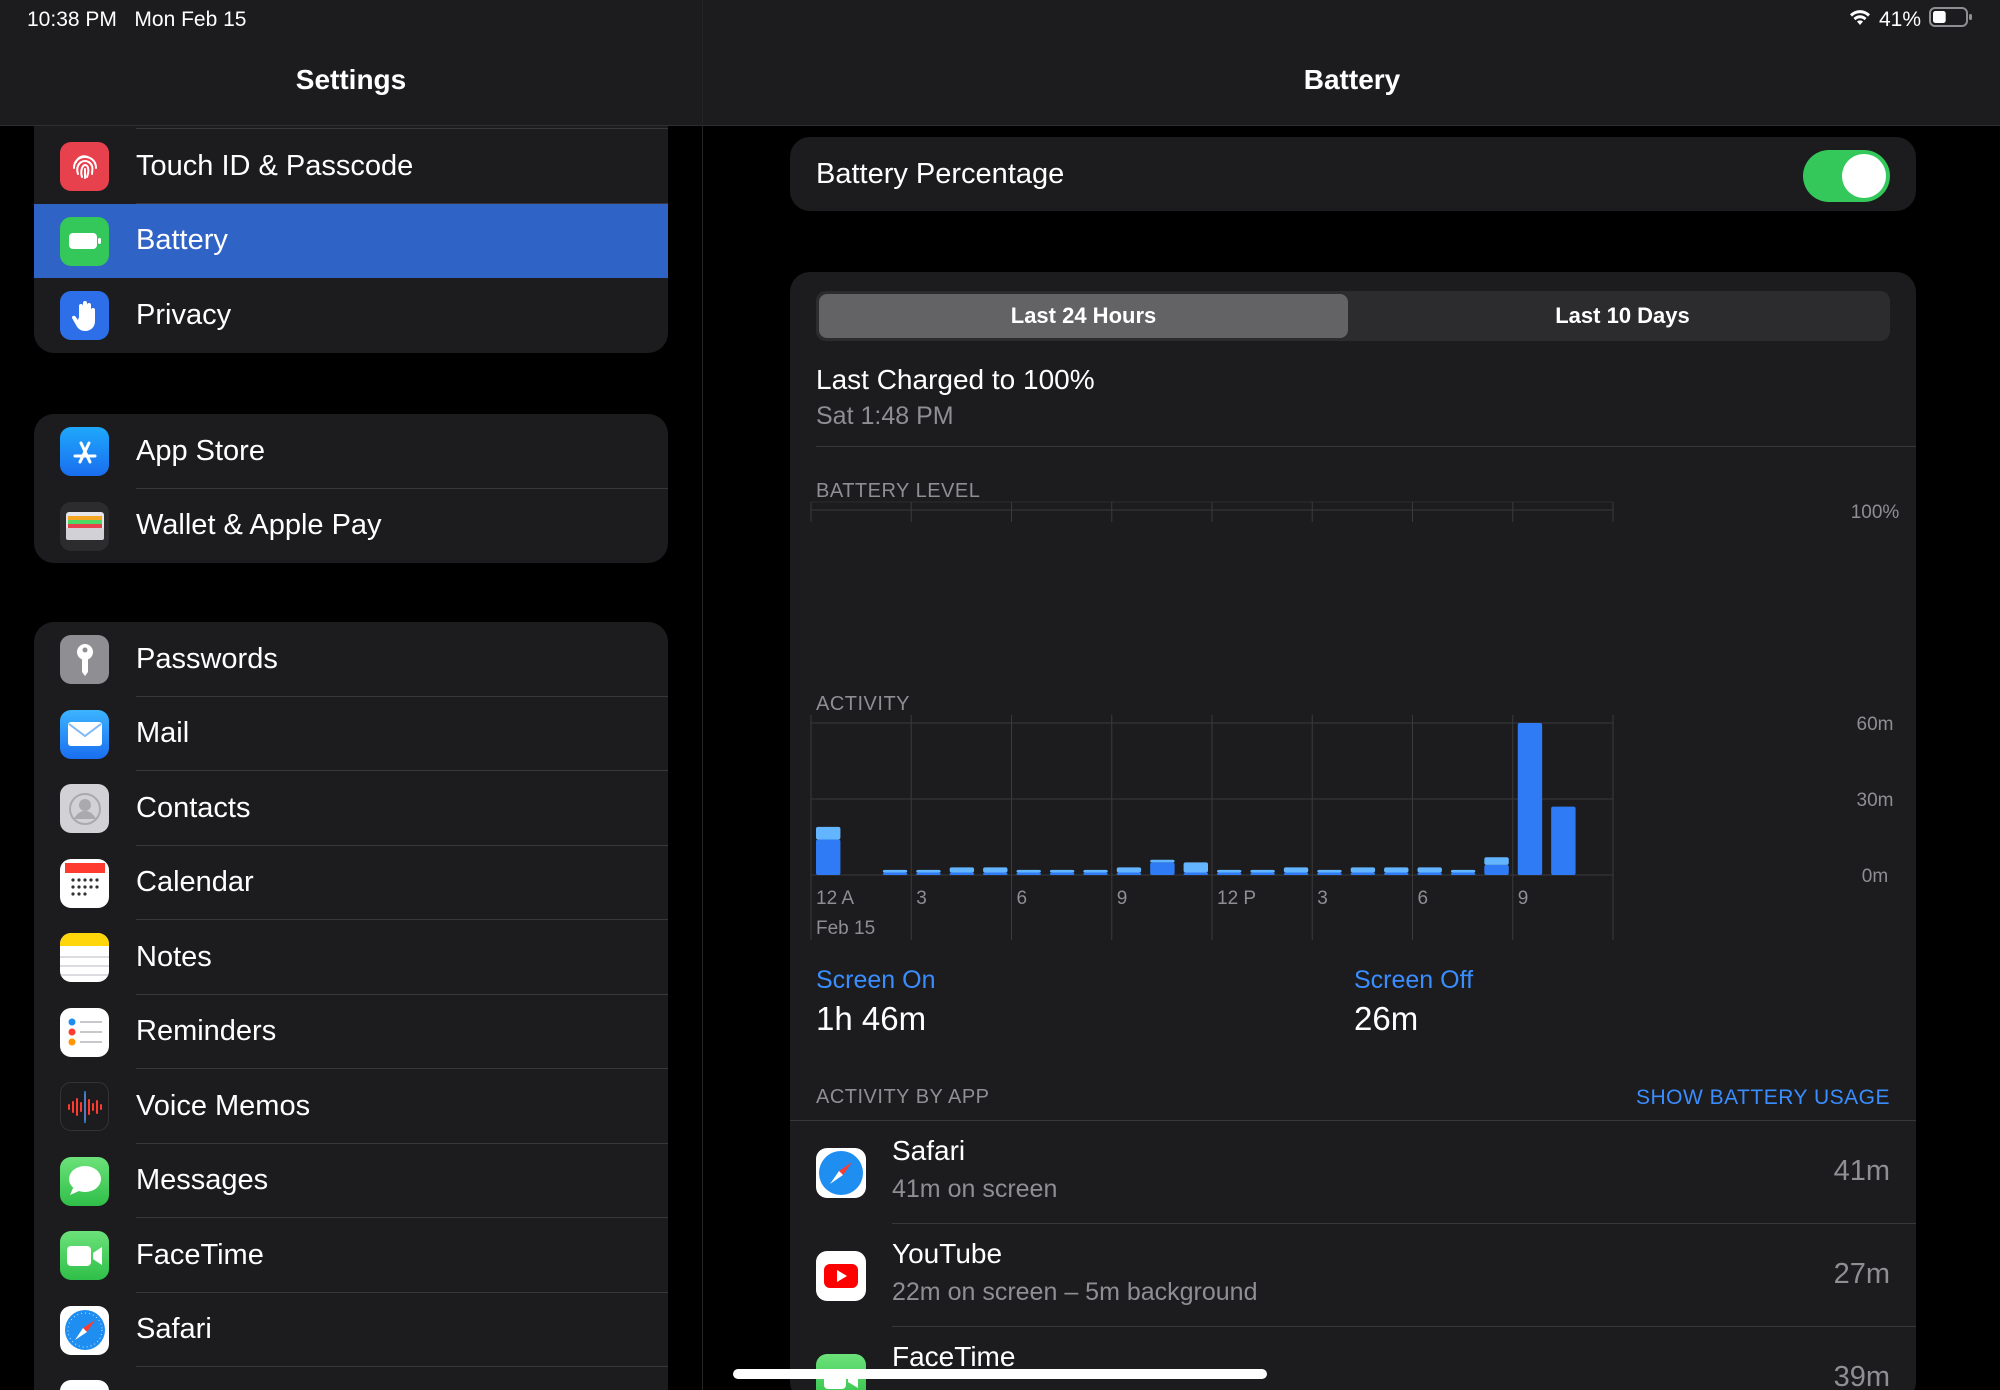 The image size is (2000, 1390). What do you see at coordinates (84, 1385) in the screenshot?
I see `app-icon` at bounding box center [84, 1385].